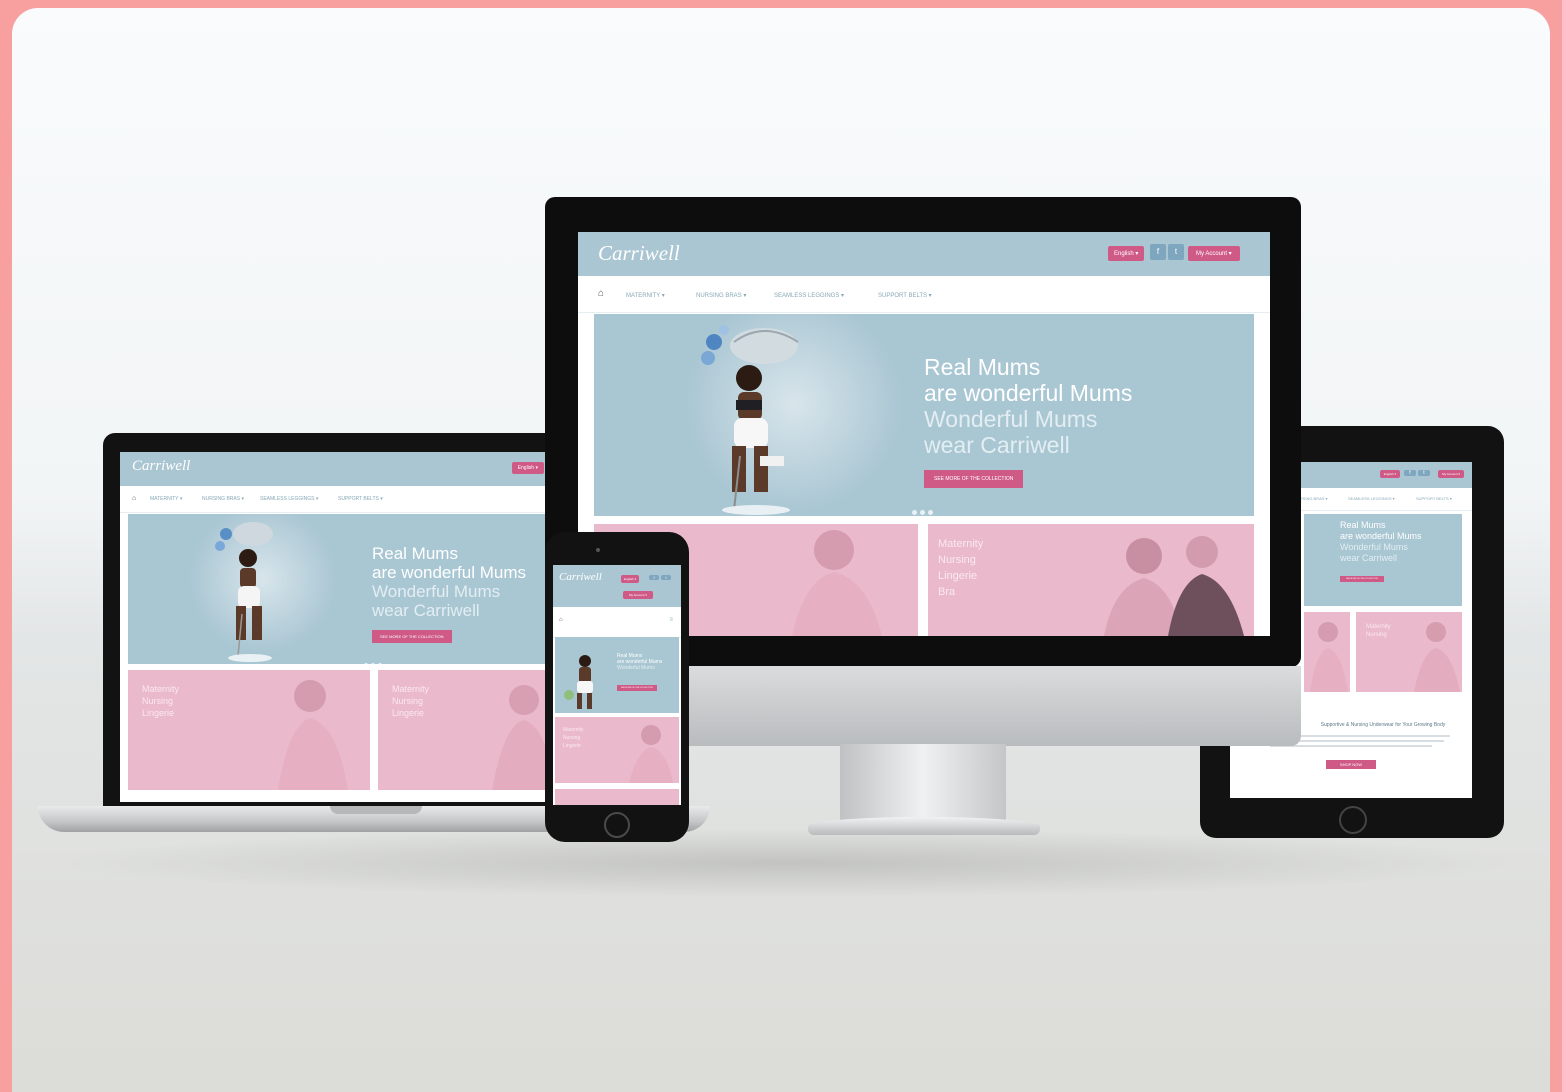 The height and width of the screenshot is (1092, 1562). What do you see at coordinates (923, 783) in the screenshot?
I see `monitor-stand-neck` at bounding box center [923, 783].